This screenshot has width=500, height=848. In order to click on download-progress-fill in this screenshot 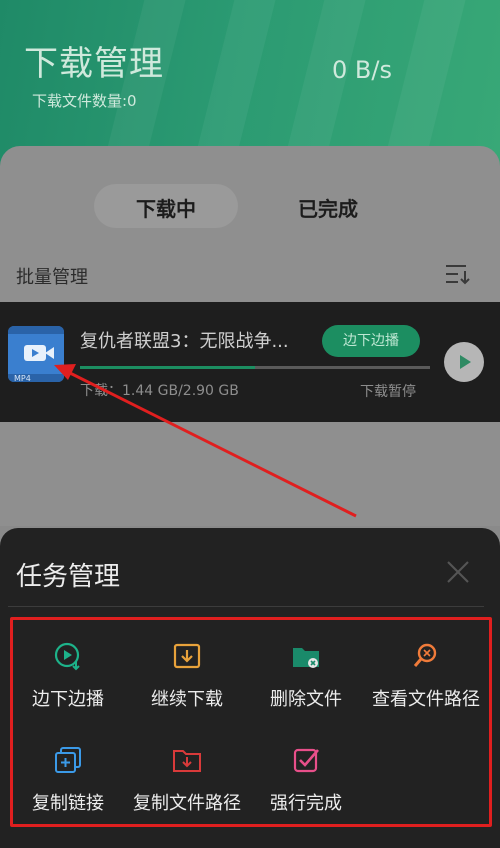, I will do `click(167, 367)`.